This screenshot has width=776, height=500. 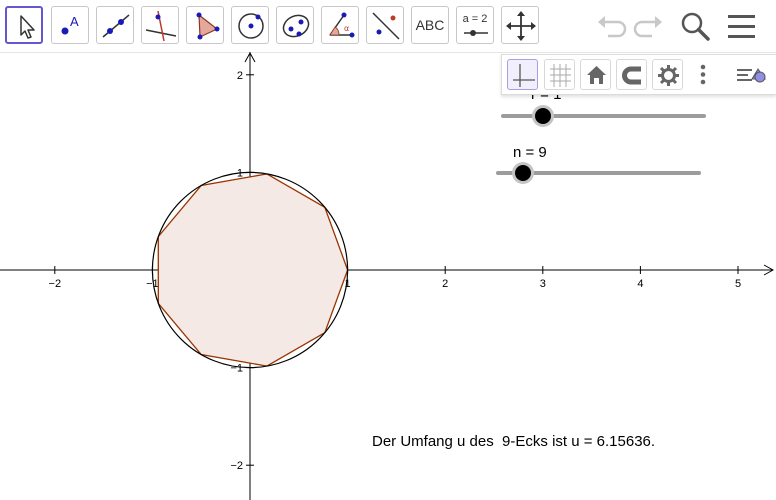 I want to click on x-tick-label: 2, so click(x=445, y=284).